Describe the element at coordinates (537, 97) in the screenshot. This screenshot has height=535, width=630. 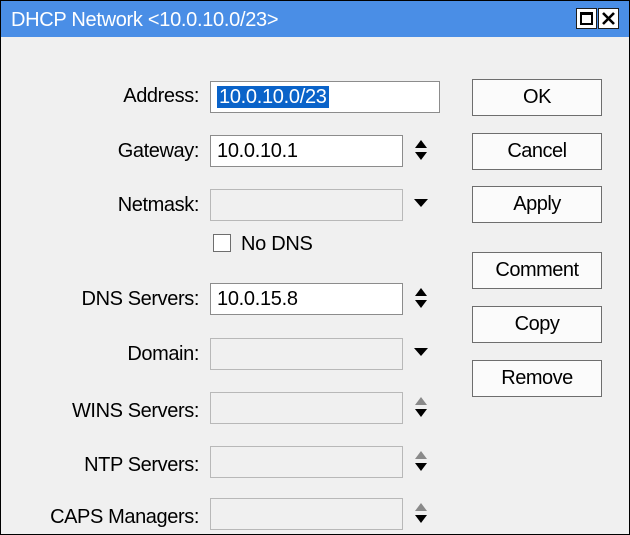
I see `ok-button: OK` at that location.